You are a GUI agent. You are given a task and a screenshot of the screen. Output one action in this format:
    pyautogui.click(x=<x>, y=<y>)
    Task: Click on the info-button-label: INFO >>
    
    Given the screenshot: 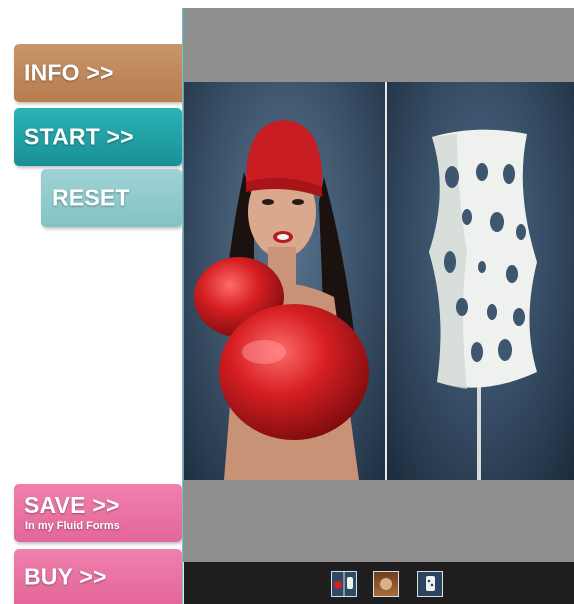 What is the action you would take?
    pyautogui.click(x=69, y=72)
    